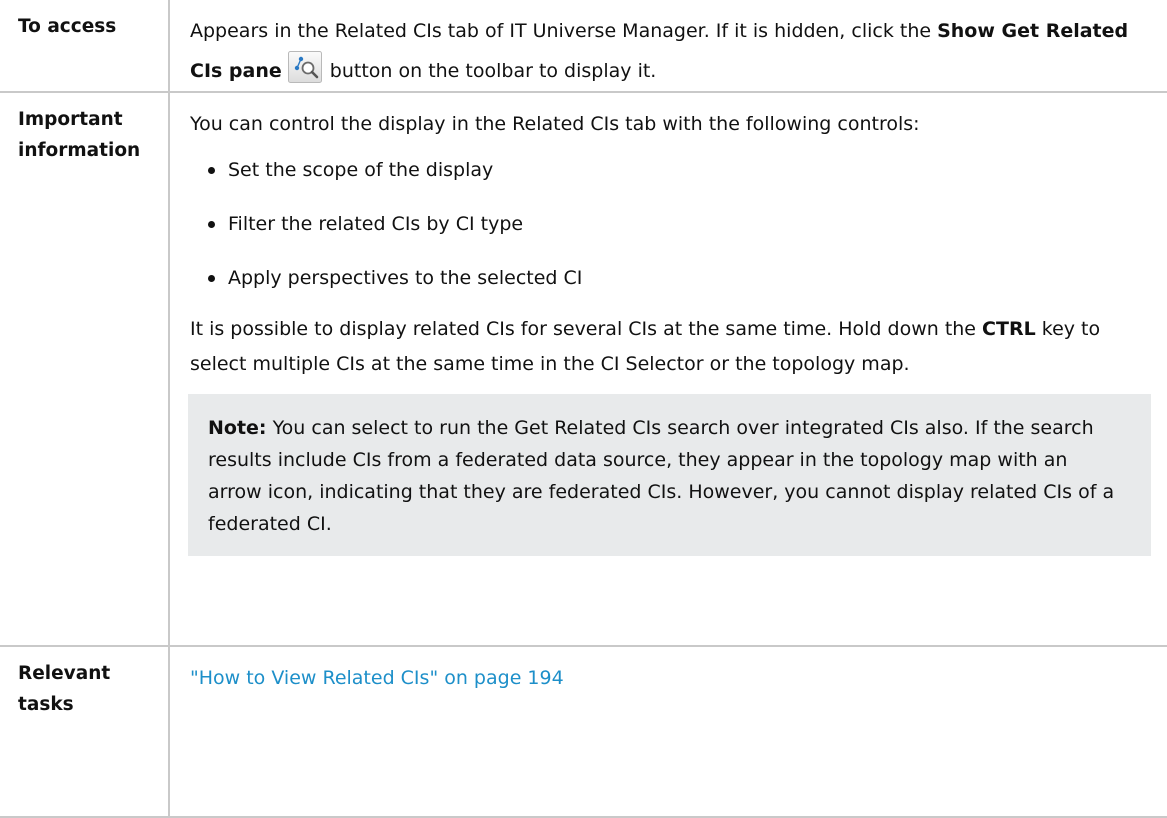 This screenshot has height=818, width=1167. I want to click on tasks-label: Relevant tasks, so click(85, 731).